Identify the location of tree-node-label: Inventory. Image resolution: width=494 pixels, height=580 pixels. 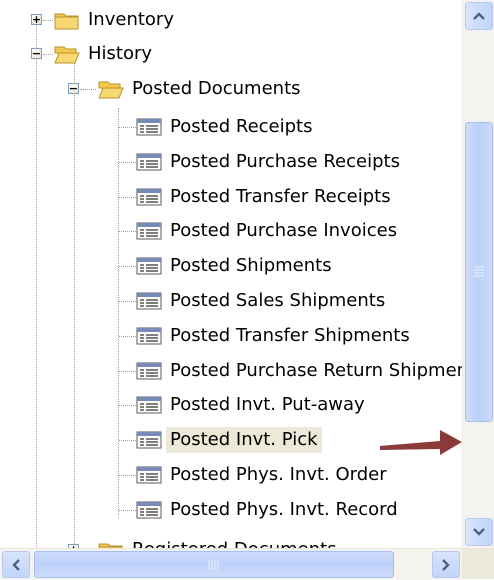
(131, 19).